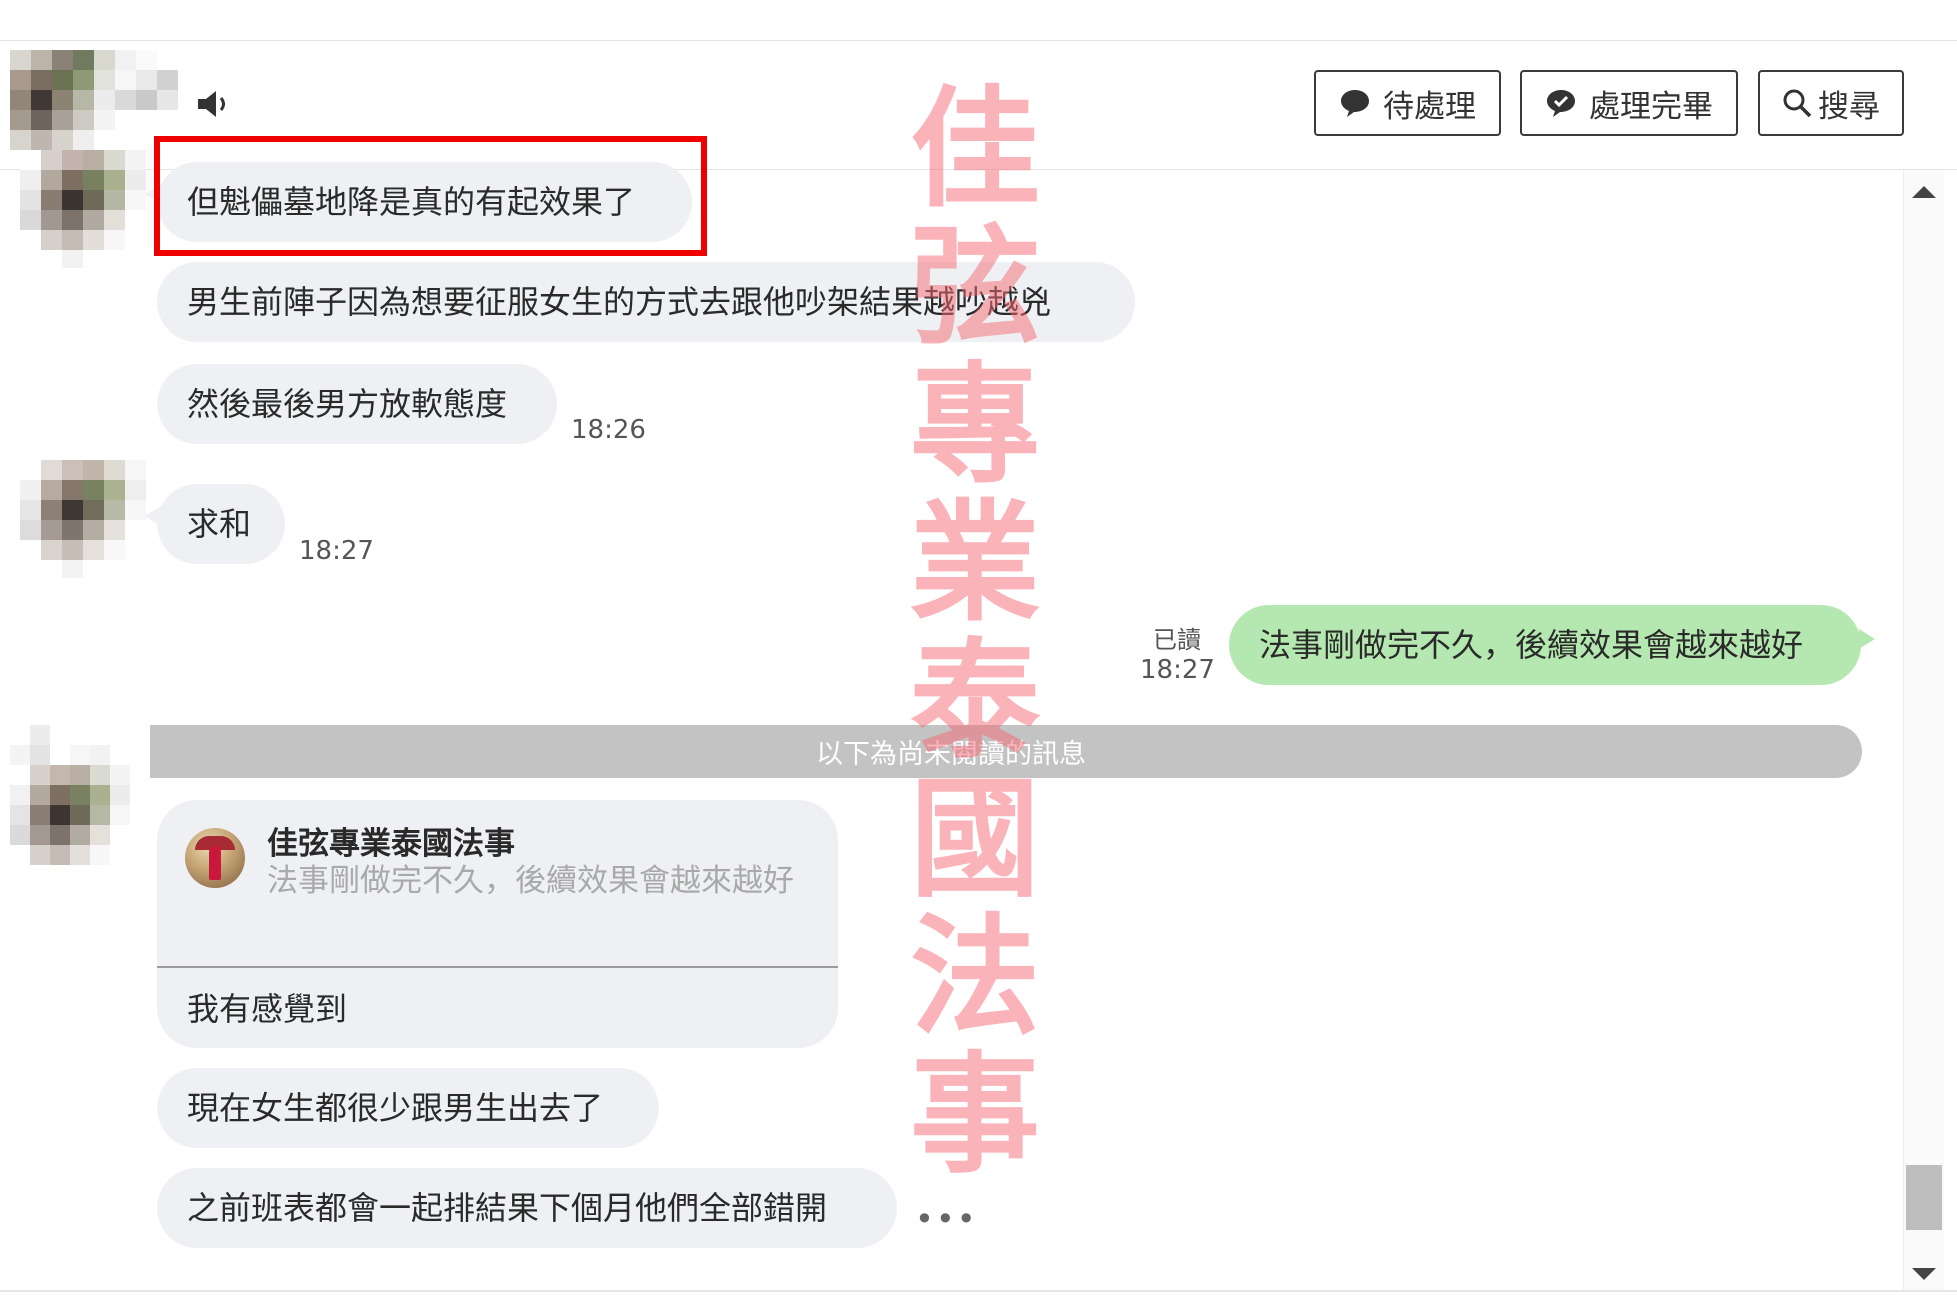 The width and height of the screenshot is (1957, 1300). I want to click on pending-label: 待處理, so click(1429, 106).